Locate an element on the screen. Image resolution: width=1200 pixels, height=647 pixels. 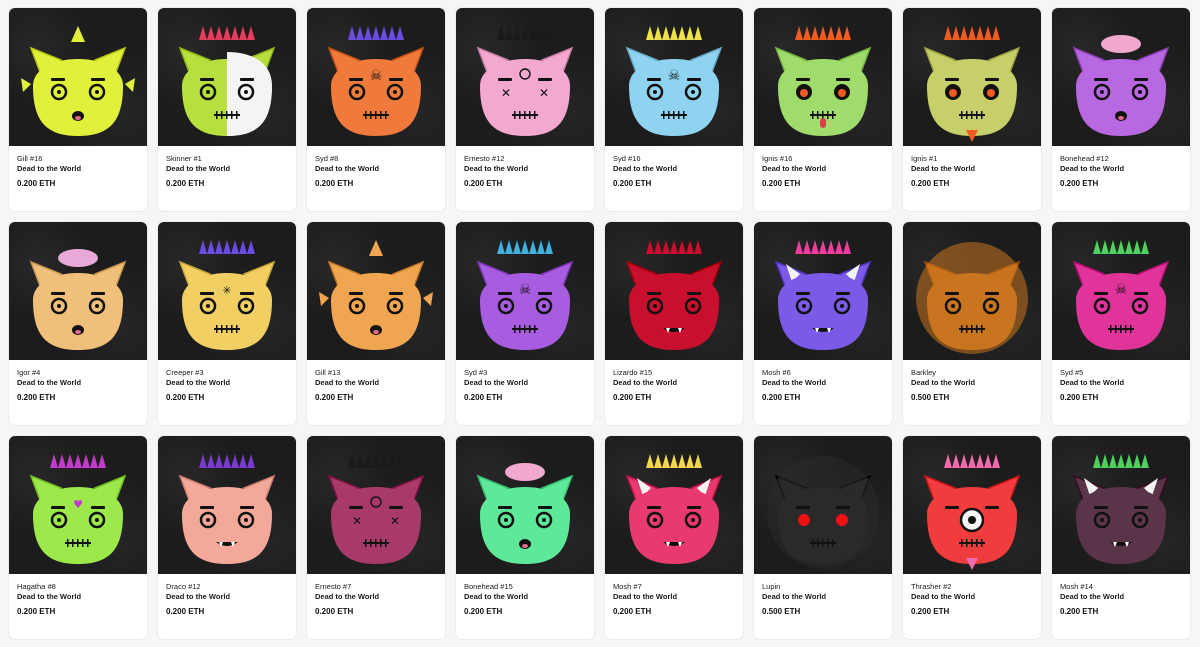
monster-face-icon: ♥ is located at coordinates (78, 505).